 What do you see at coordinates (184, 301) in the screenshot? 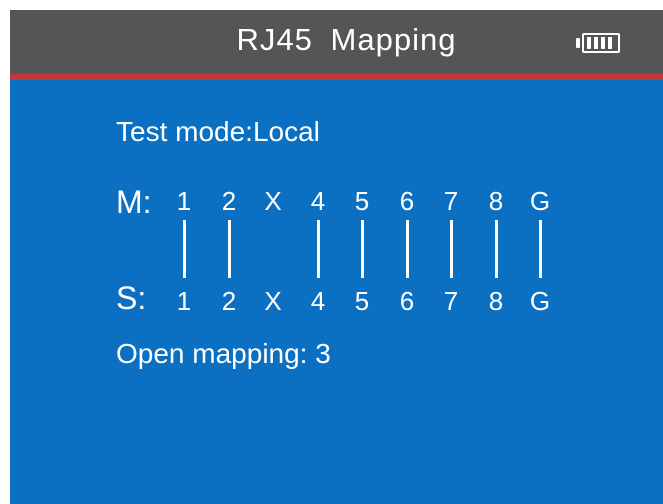
I see `slave-pin-1: 1` at bounding box center [184, 301].